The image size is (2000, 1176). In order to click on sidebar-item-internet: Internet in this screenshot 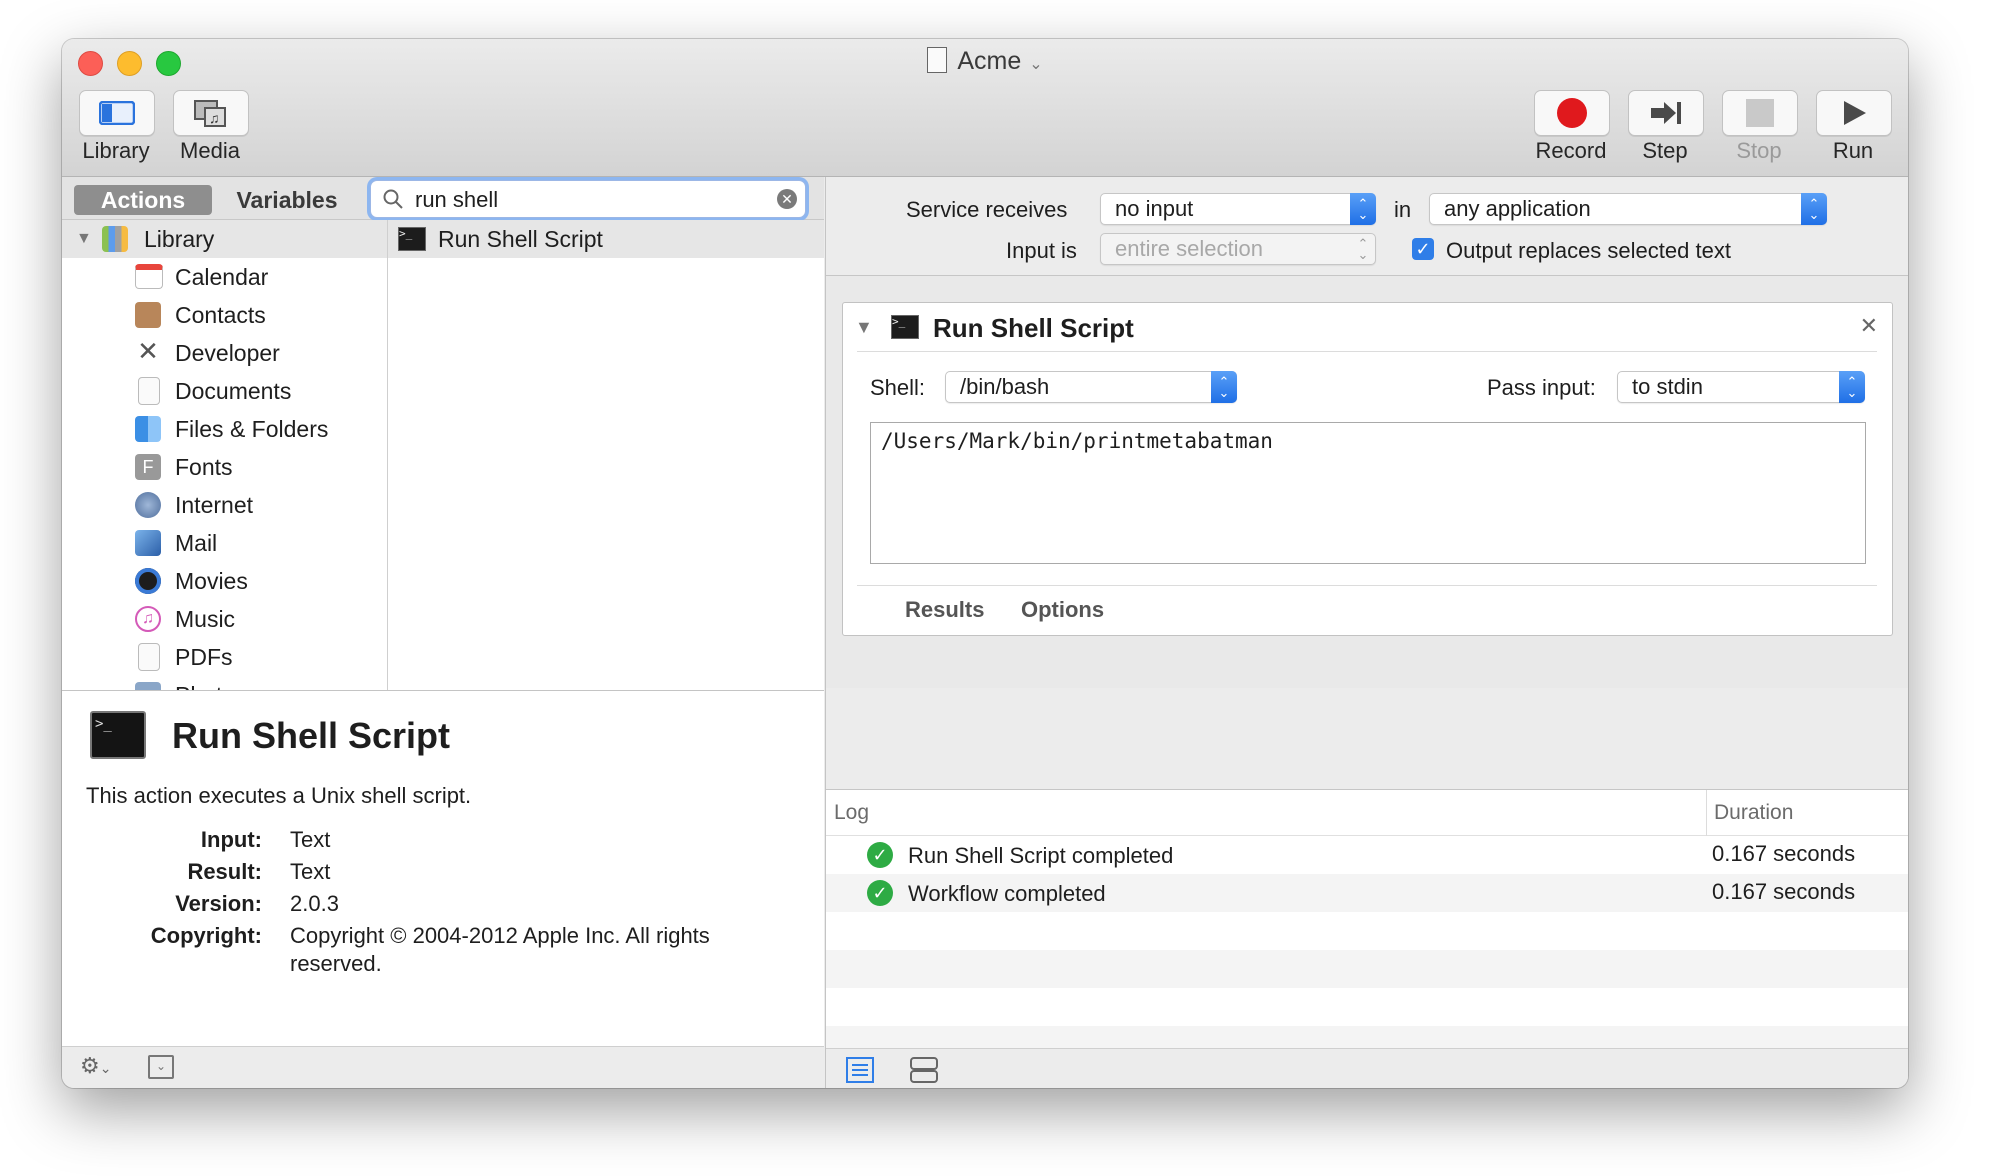, I will do `click(224, 505)`.